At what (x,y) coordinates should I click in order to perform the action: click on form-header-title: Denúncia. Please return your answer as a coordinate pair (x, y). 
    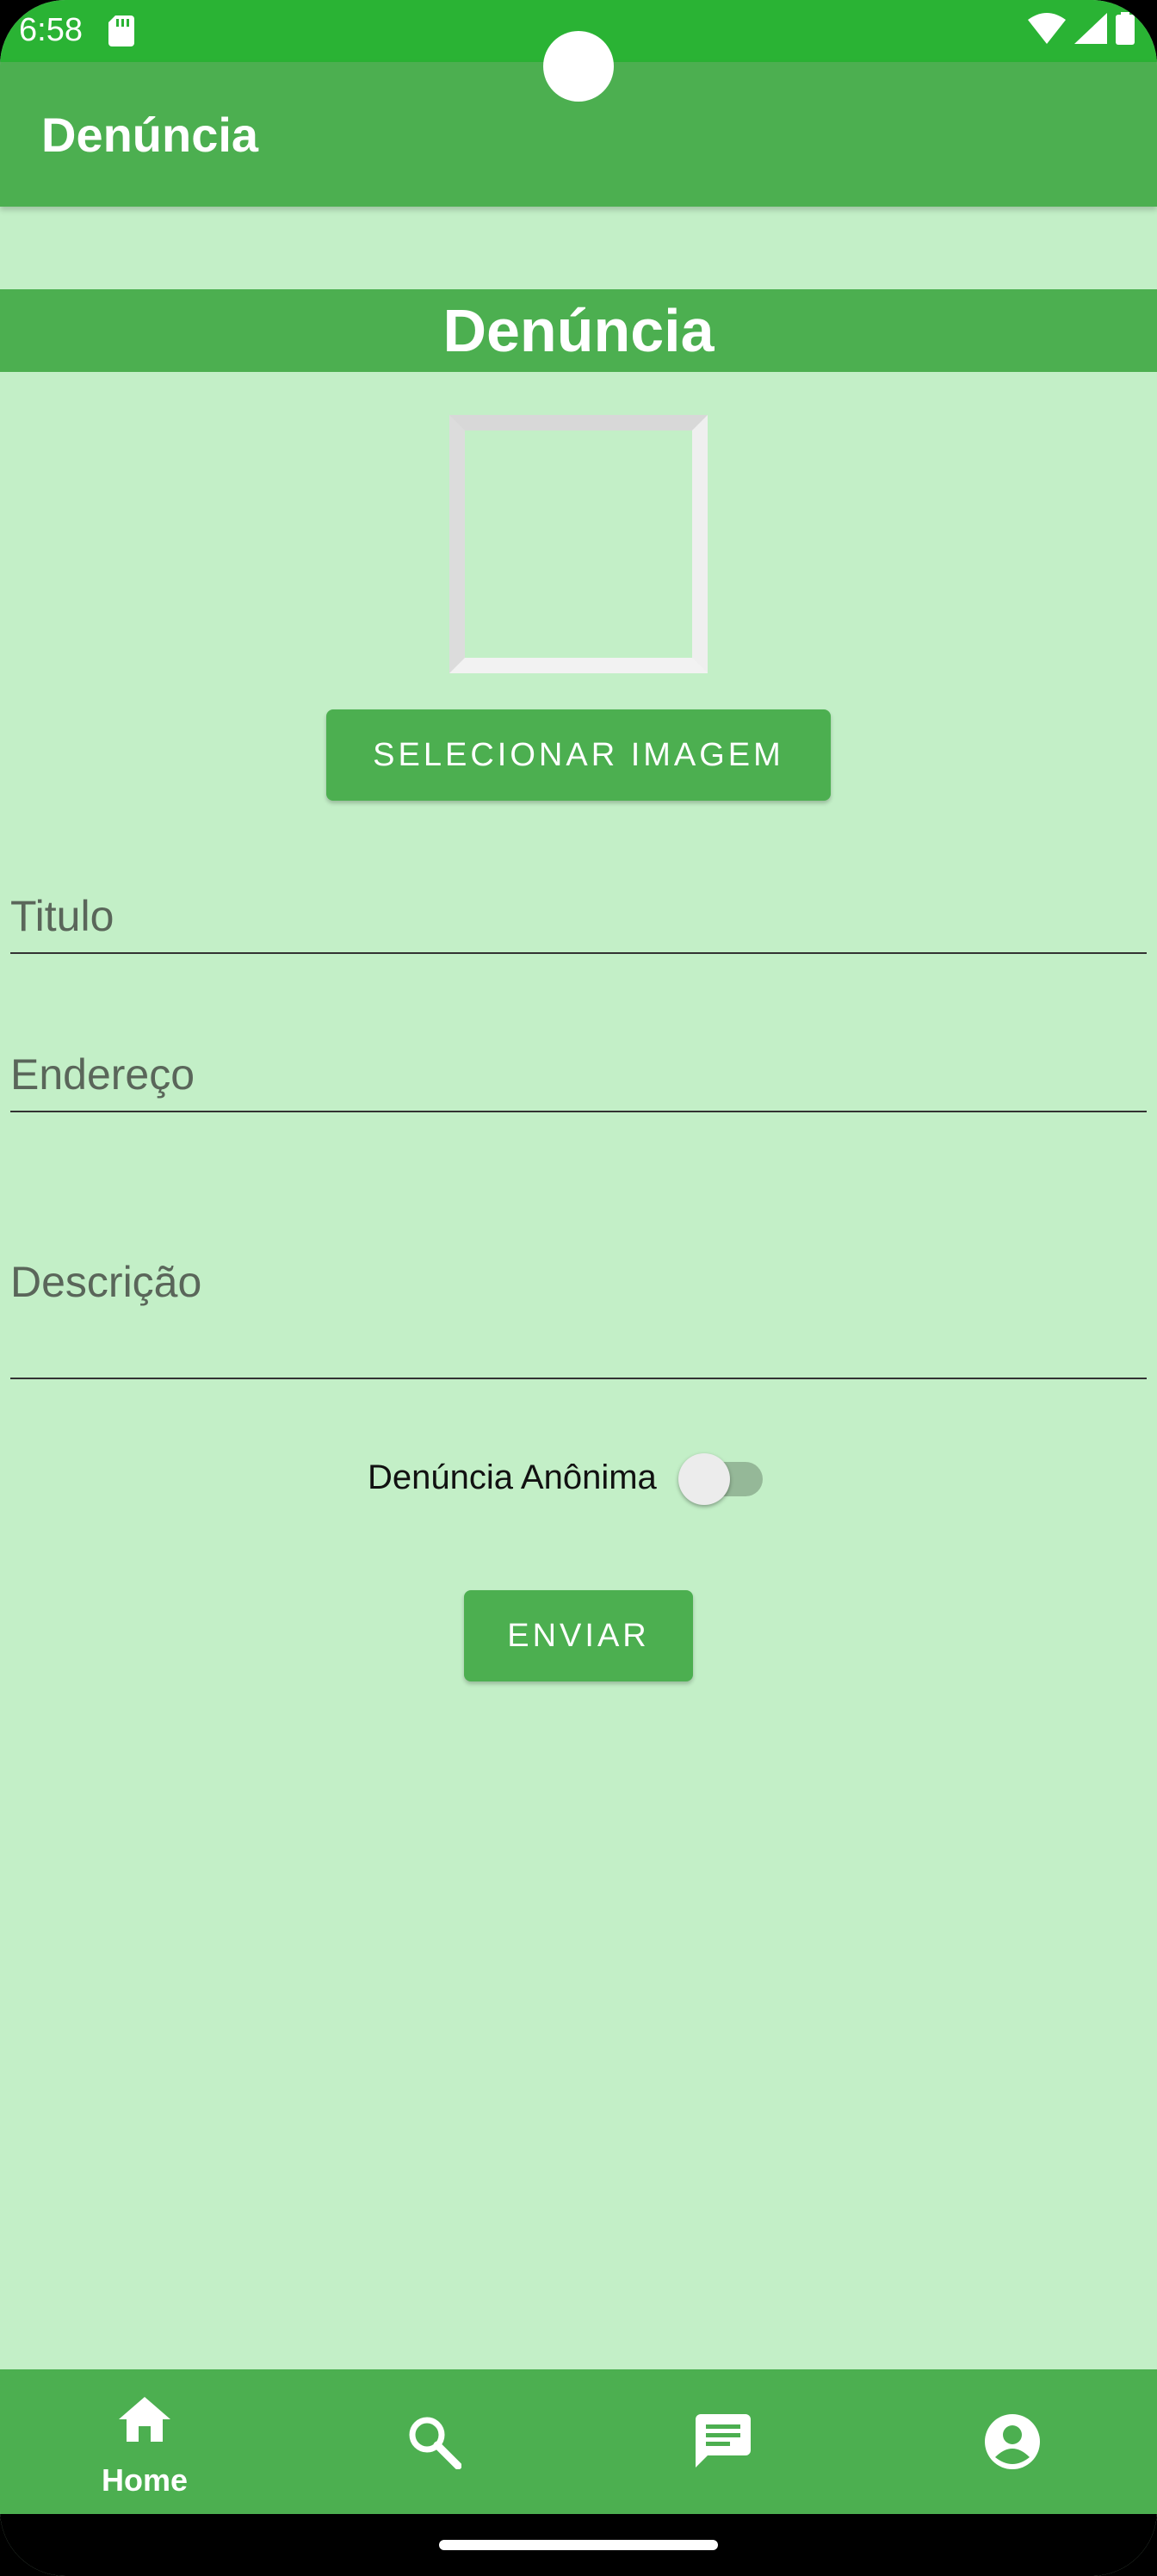
    Looking at the image, I should click on (579, 331).